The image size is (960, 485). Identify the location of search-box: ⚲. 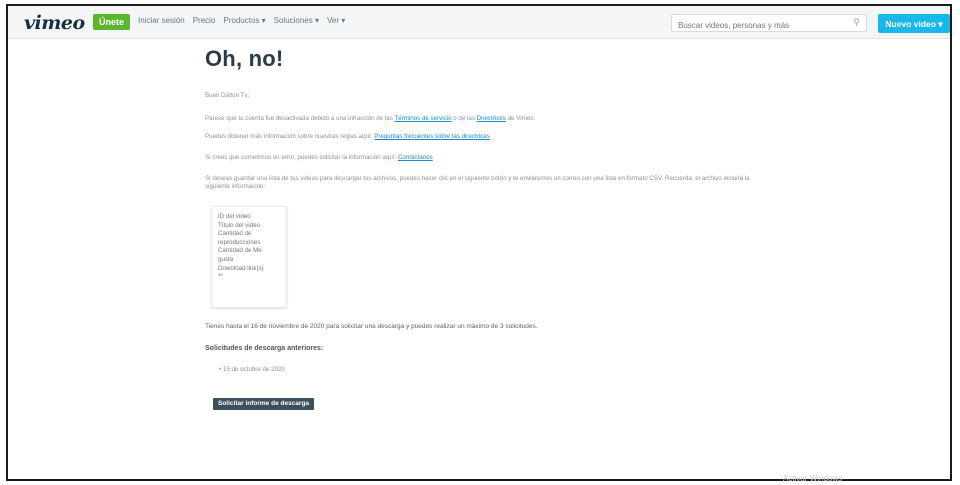
(769, 24).